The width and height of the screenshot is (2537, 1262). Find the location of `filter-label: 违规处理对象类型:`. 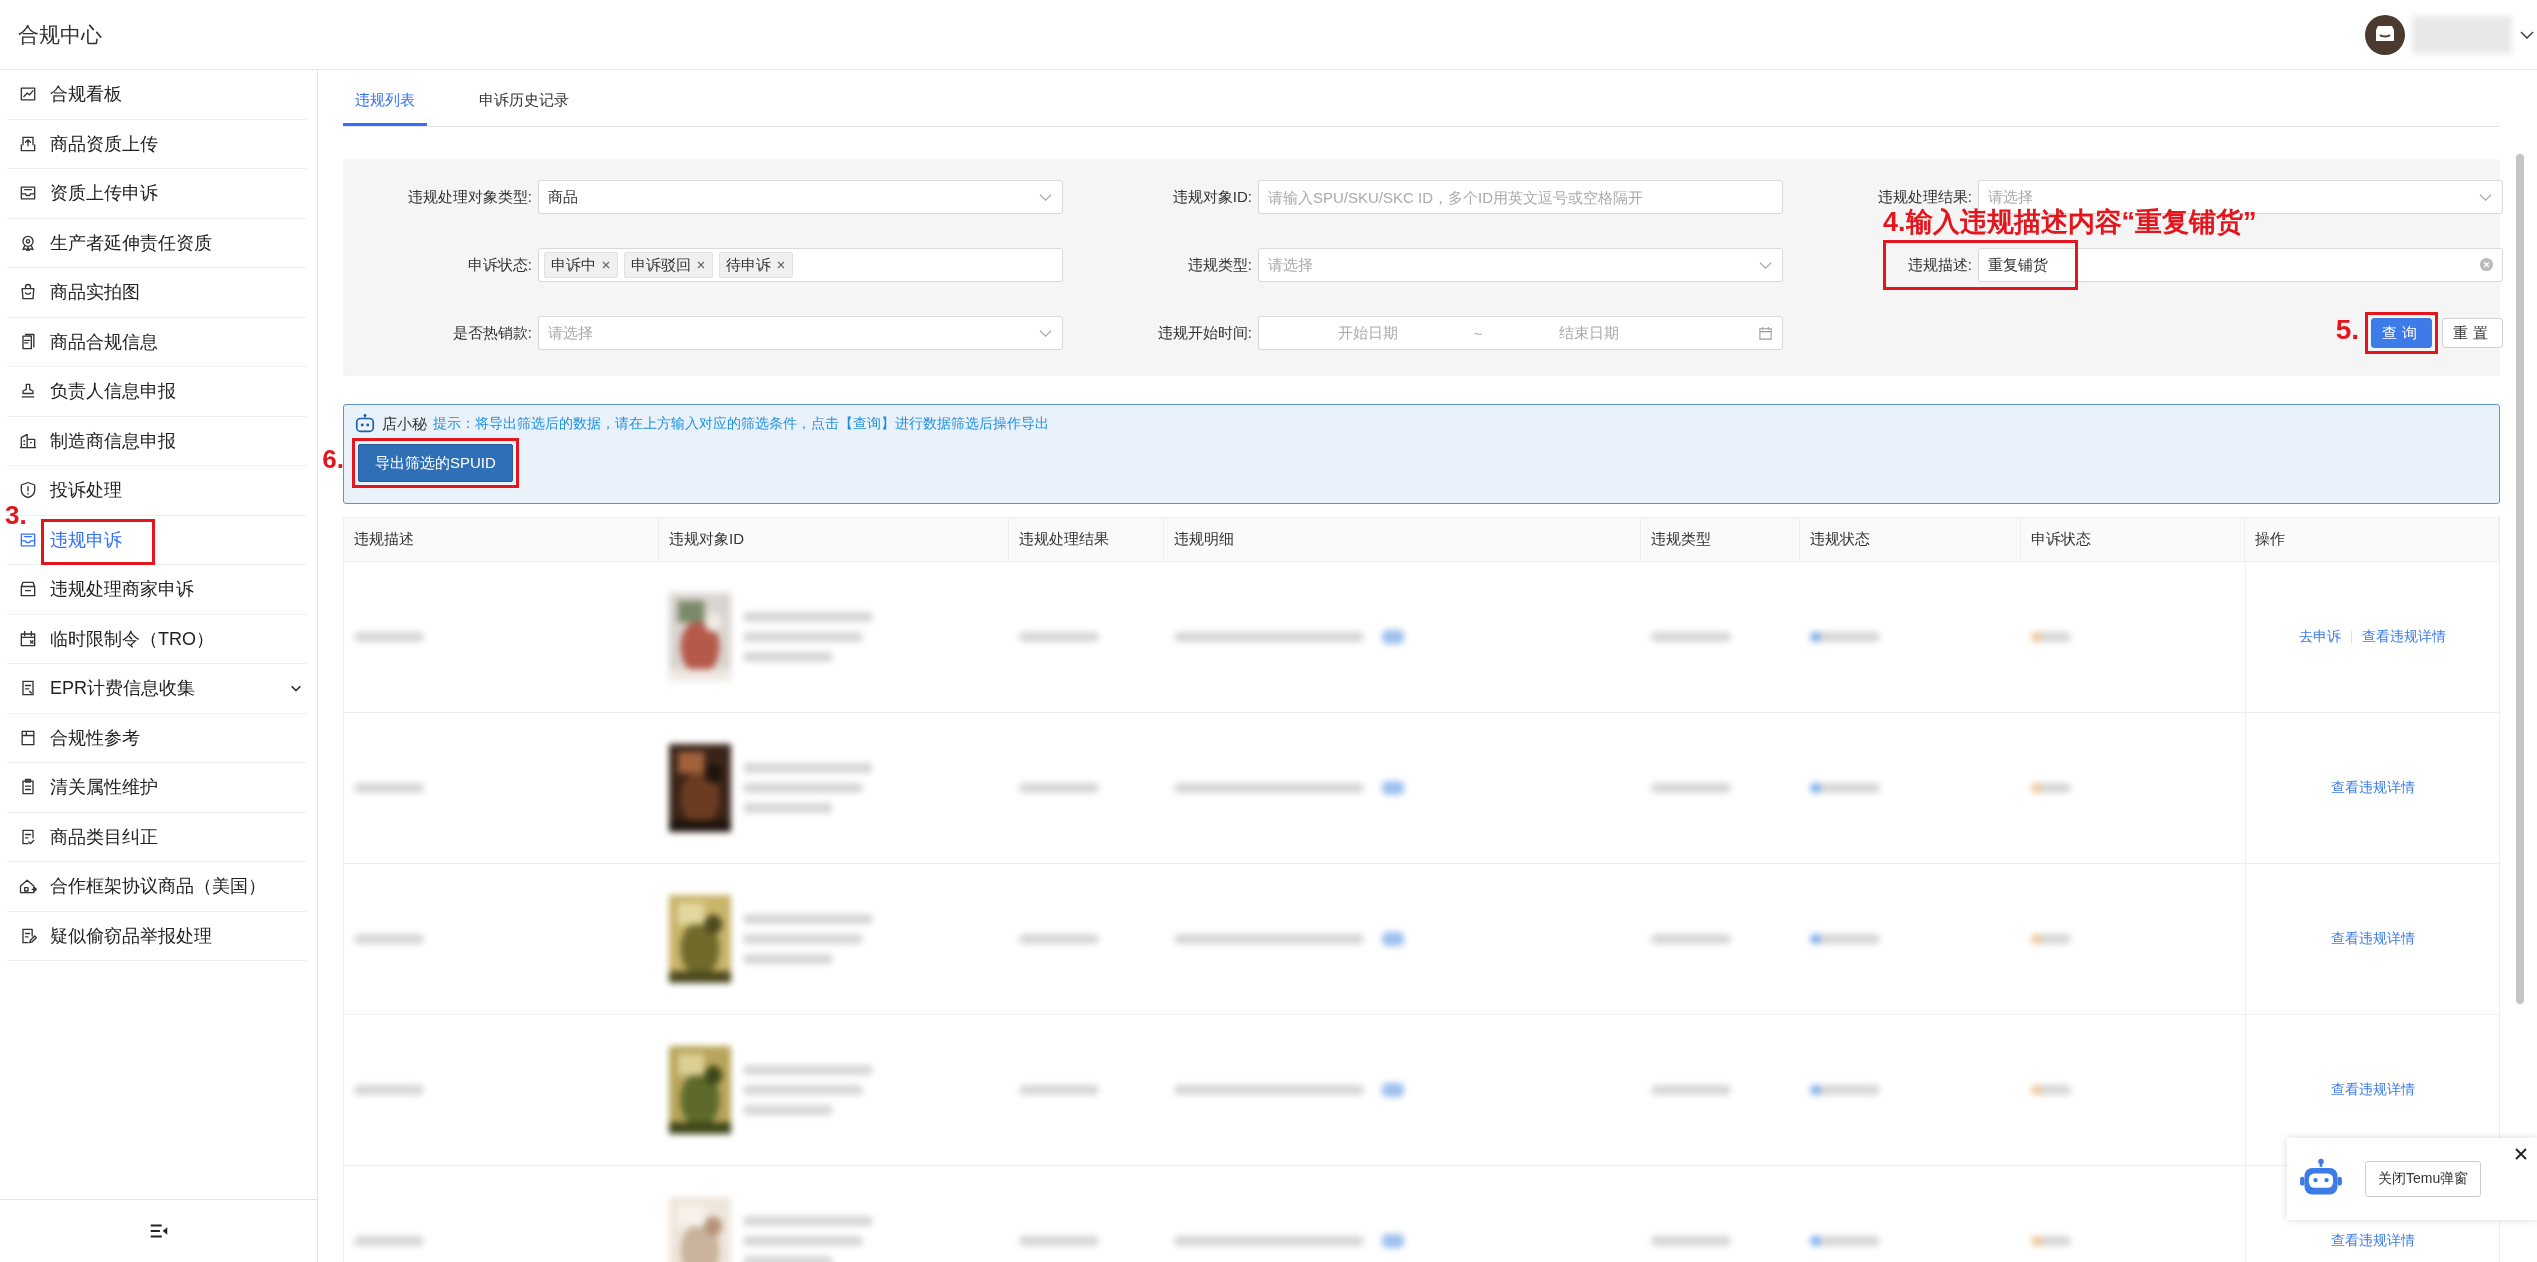

filter-label: 违规处理对象类型: is located at coordinates (469, 197).